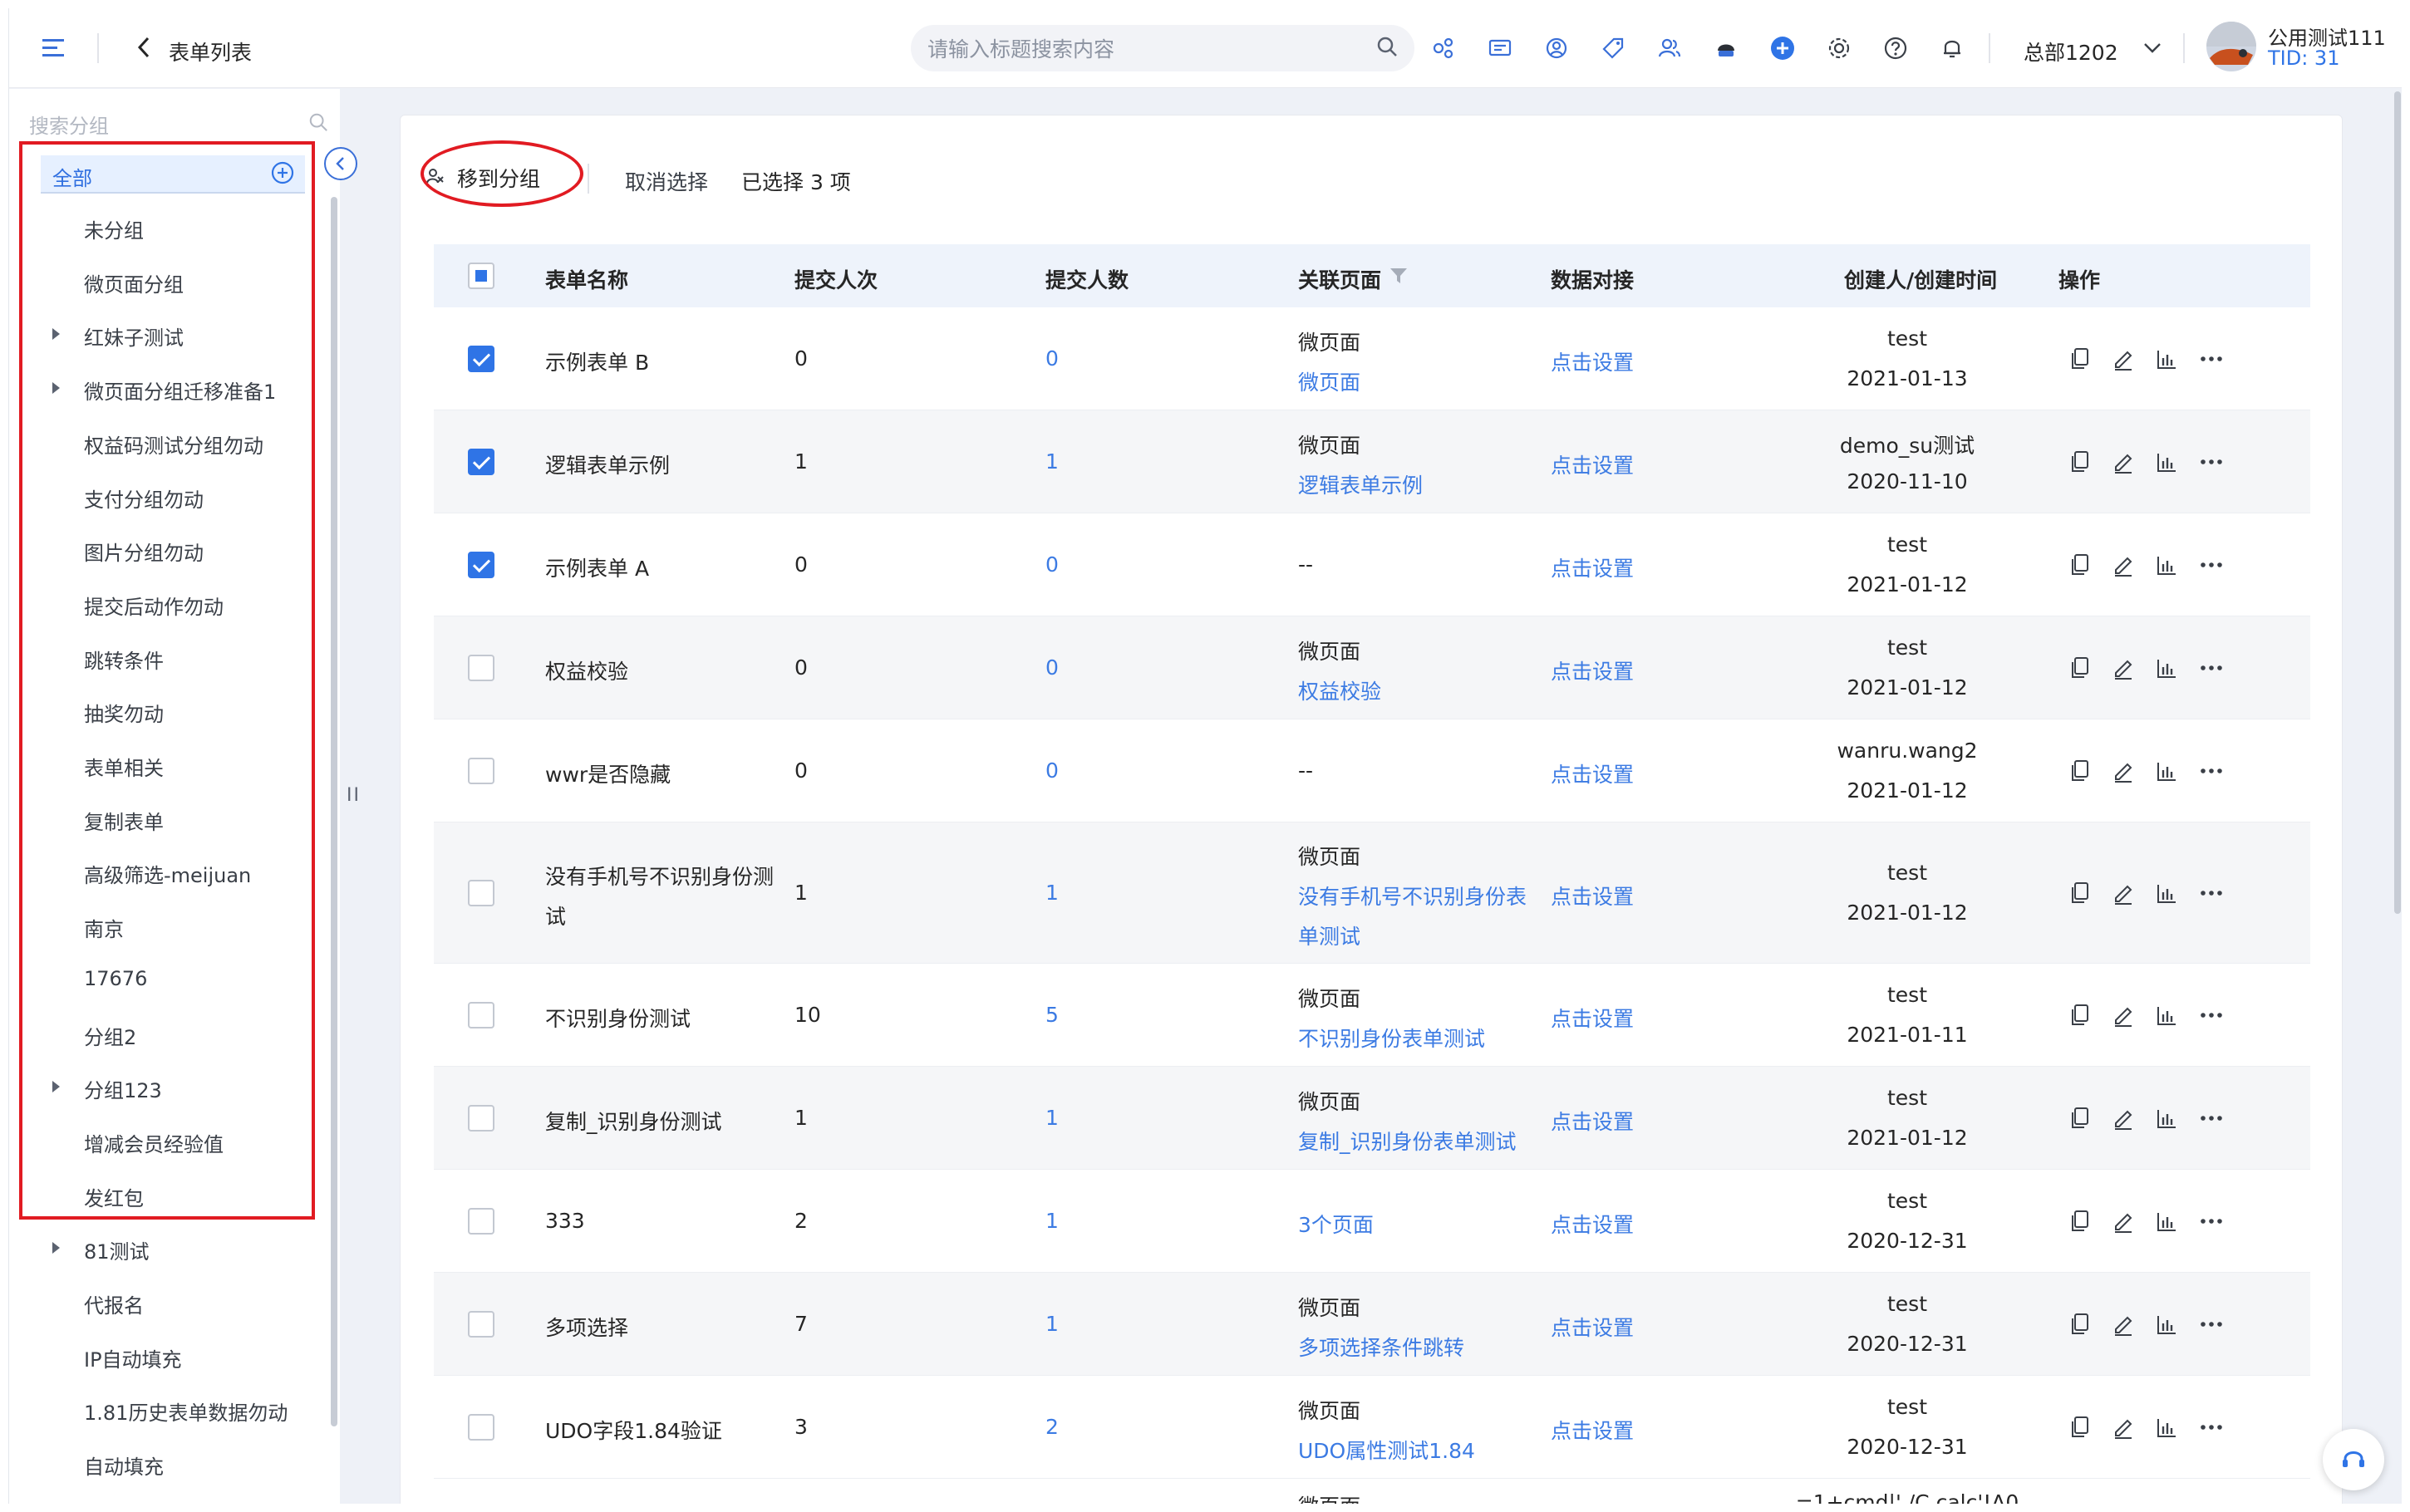 This screenshot has height=1512, width=2410. What do you see at coordinates (1329, 381) in the screenshot?
I see `related-page-link: 微页面` at bounding box center [1329, 381].